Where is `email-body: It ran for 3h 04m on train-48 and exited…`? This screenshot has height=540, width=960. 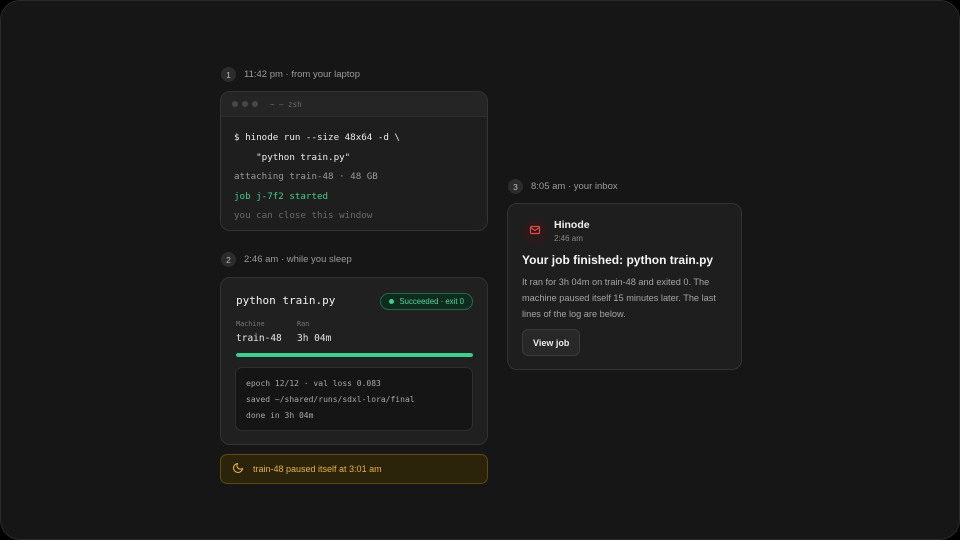
email-body: It ran for 3h 04m on train-48 and exited… is located at coordinates (619, 298).